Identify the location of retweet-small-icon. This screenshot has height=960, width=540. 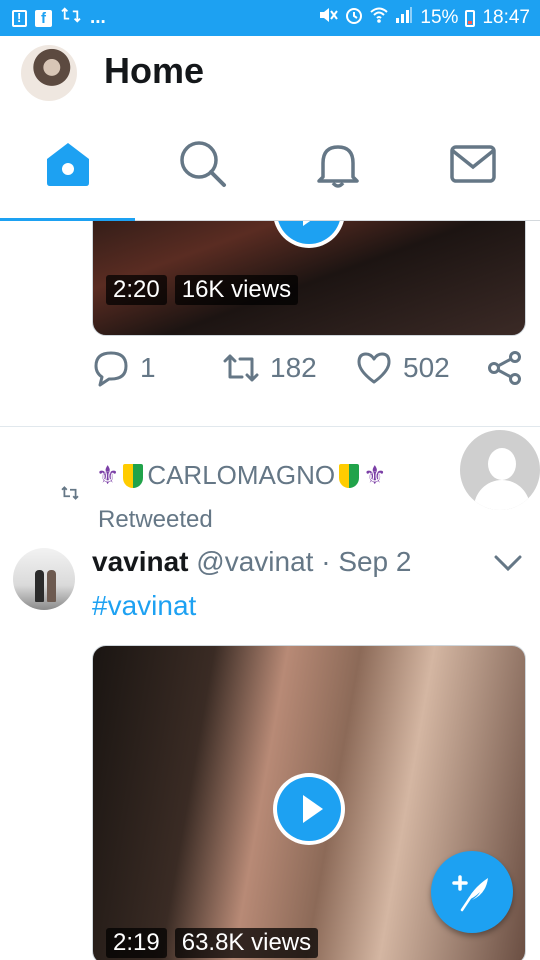
(70, 495).